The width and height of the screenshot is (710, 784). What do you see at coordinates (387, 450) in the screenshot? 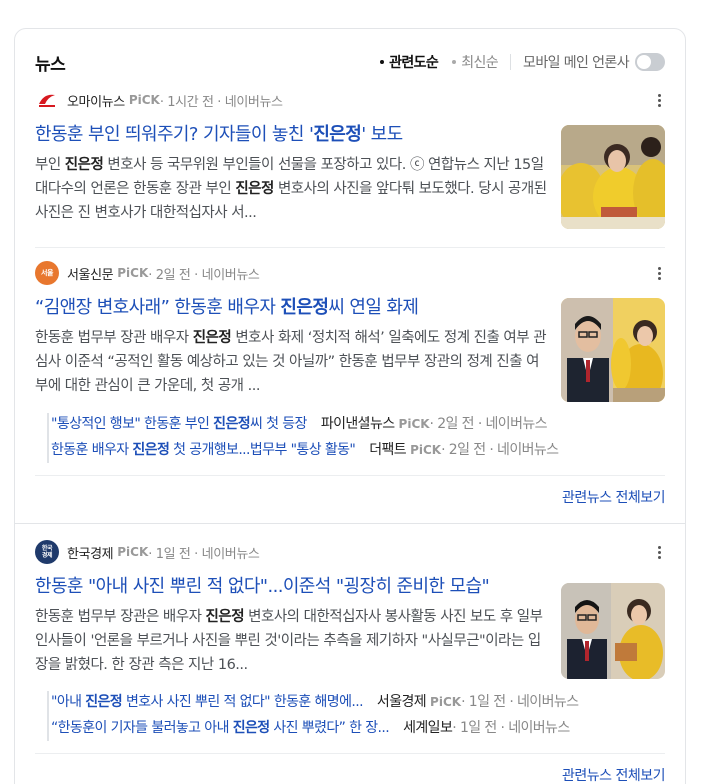
I see `related-news-source: 더팩트` at bounding box center [387, 450].